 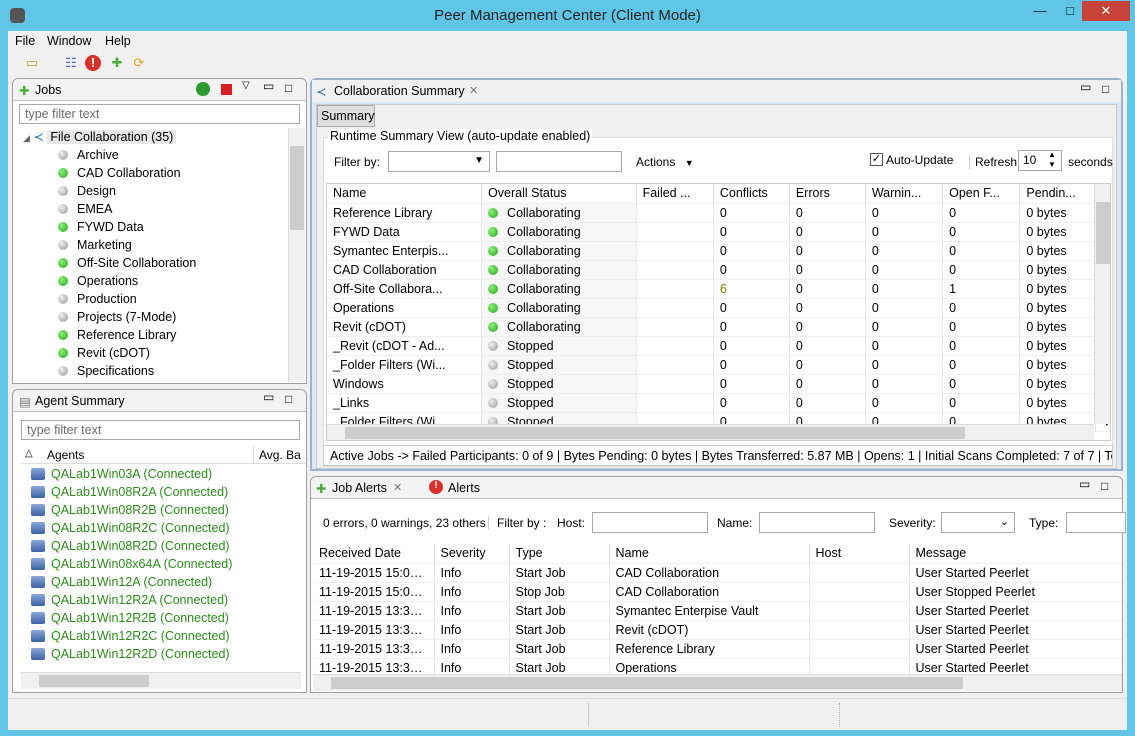 I want to click on agent-list-item: QALab1Win08R2D (Connected), so click(x=161, y=546).